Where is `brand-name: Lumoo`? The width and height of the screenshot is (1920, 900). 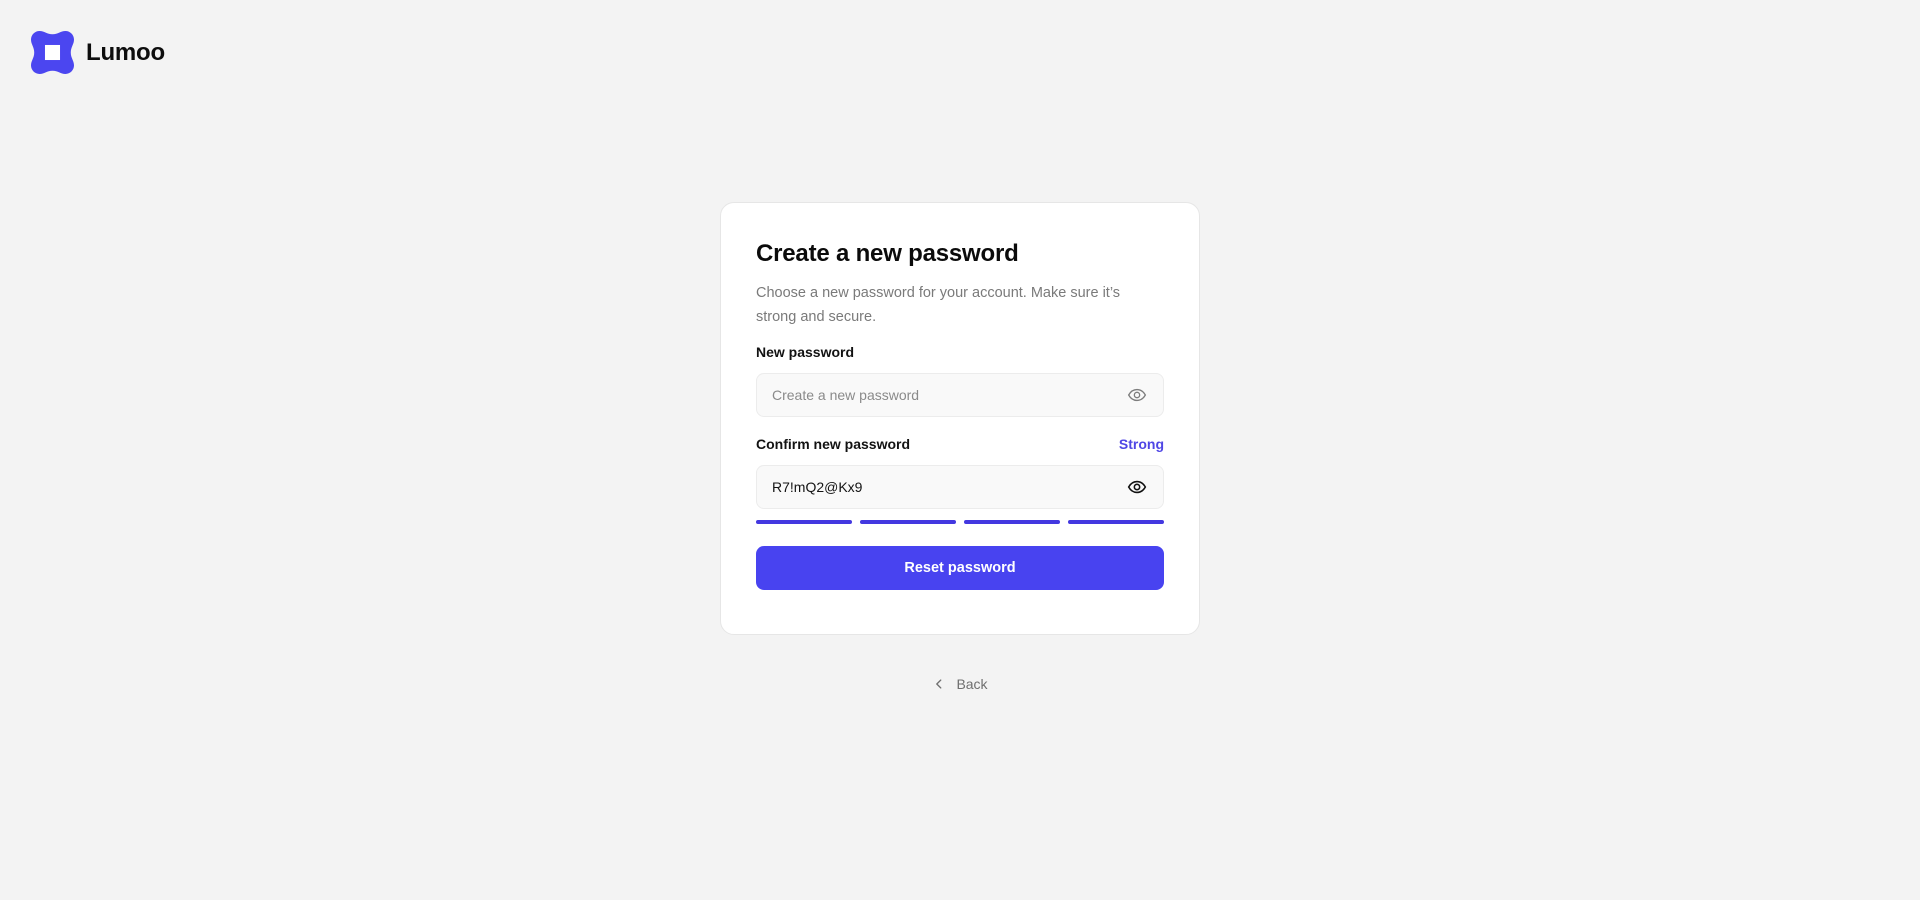
brand-name: Lumoo is located at coordinates (125, 52).